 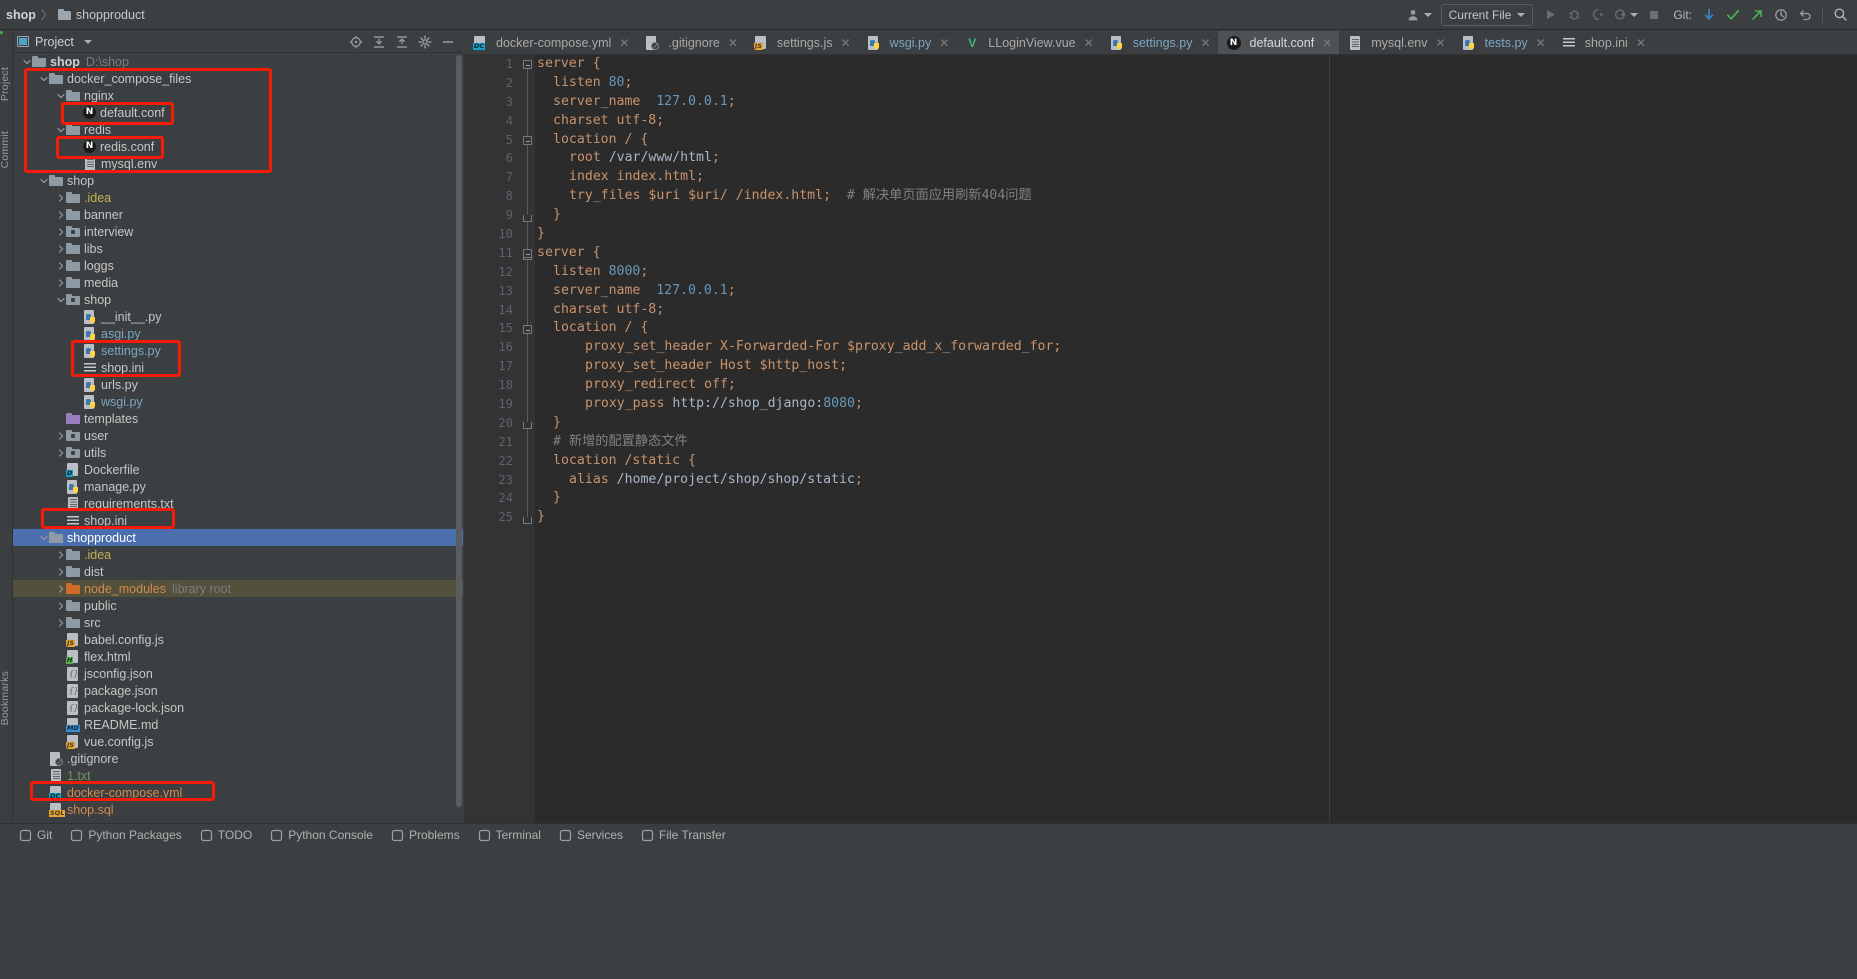 I want to click on editor-tab-wsgi-py: wsgi.py ✕, so click(x=907, y=42).